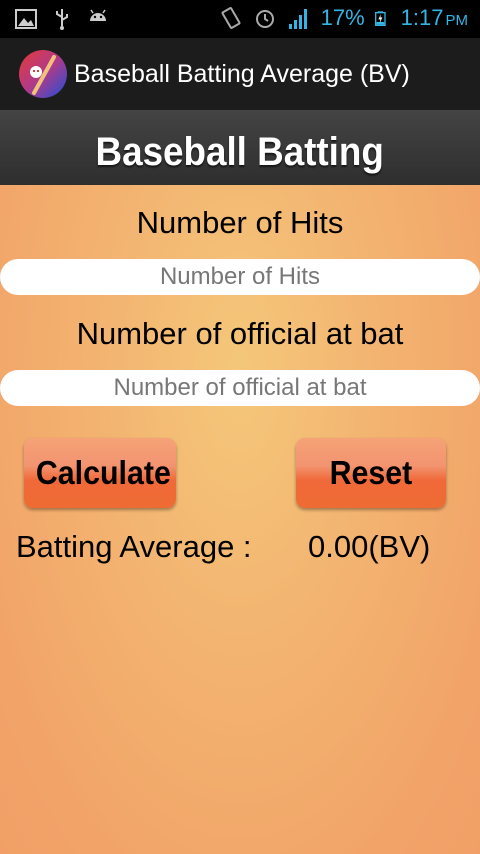 This screenshot has height=854, width=480. Describe the element at coordinates (98, 15) in the screenshot. I see `android-icon` at that location.